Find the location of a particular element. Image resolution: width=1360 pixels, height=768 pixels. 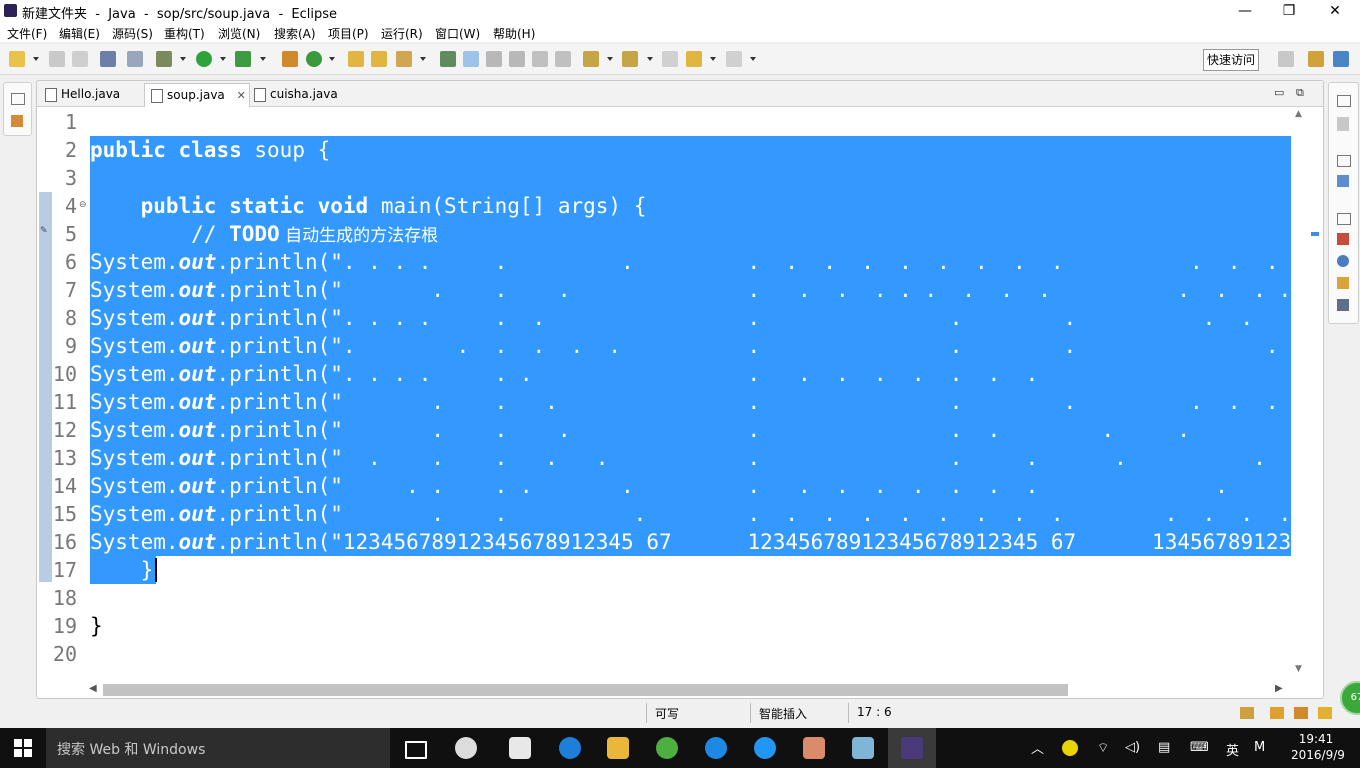

file-explorer-icon is located at coordinates (618, 748).